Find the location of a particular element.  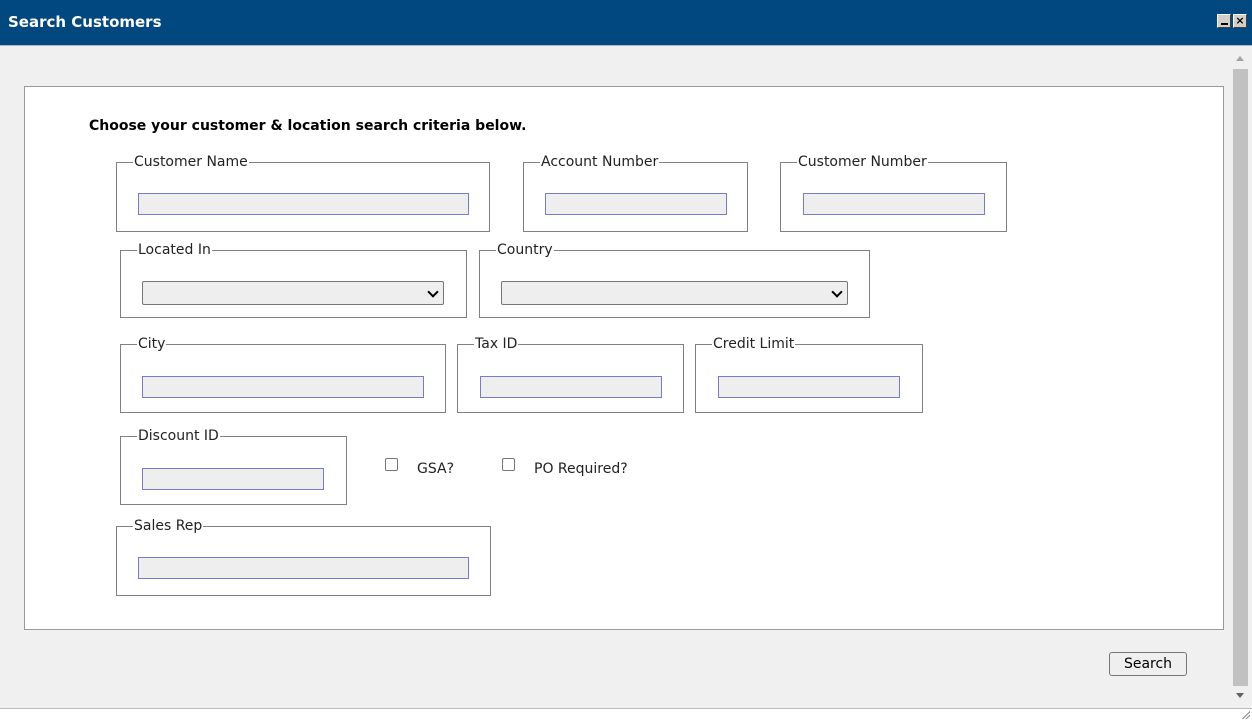

sales-rep-group: Sales Rep is located at coordinates (303, 557).